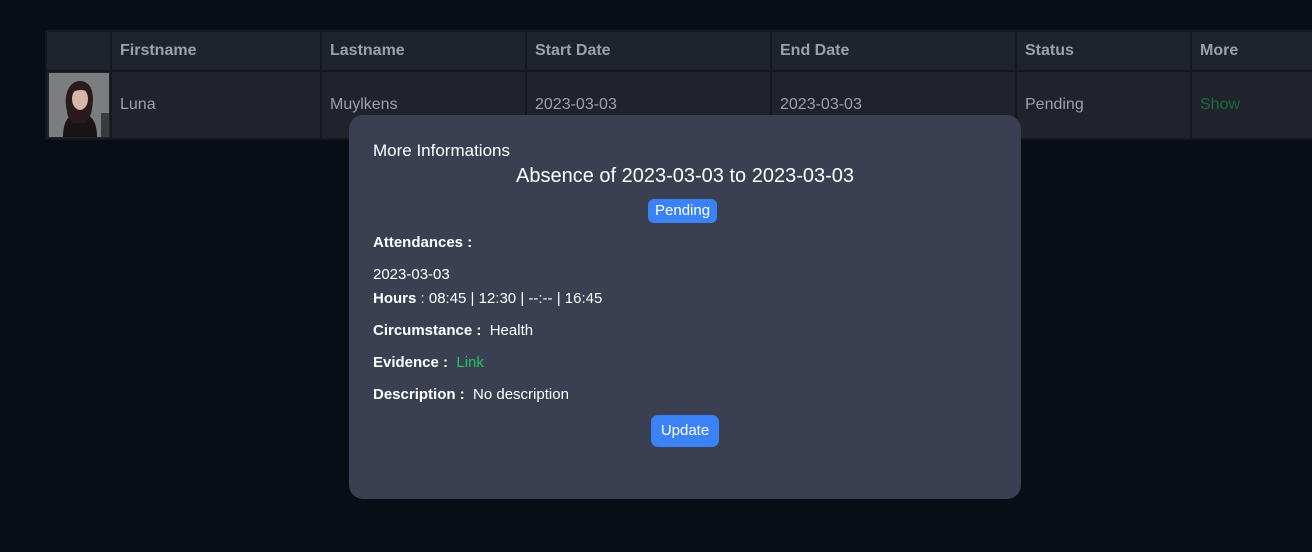  Describe the element at coordinates (419, 394) in the screenshot. I see `description-label: Description :` at that location.